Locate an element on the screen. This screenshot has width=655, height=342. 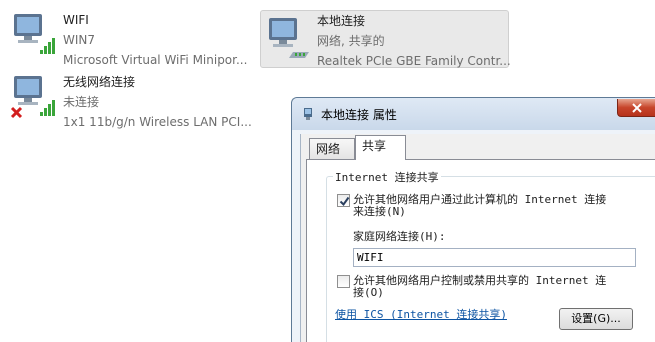
home-network-label: 家庭网络连接(H): is located at coordinates (399, 236).